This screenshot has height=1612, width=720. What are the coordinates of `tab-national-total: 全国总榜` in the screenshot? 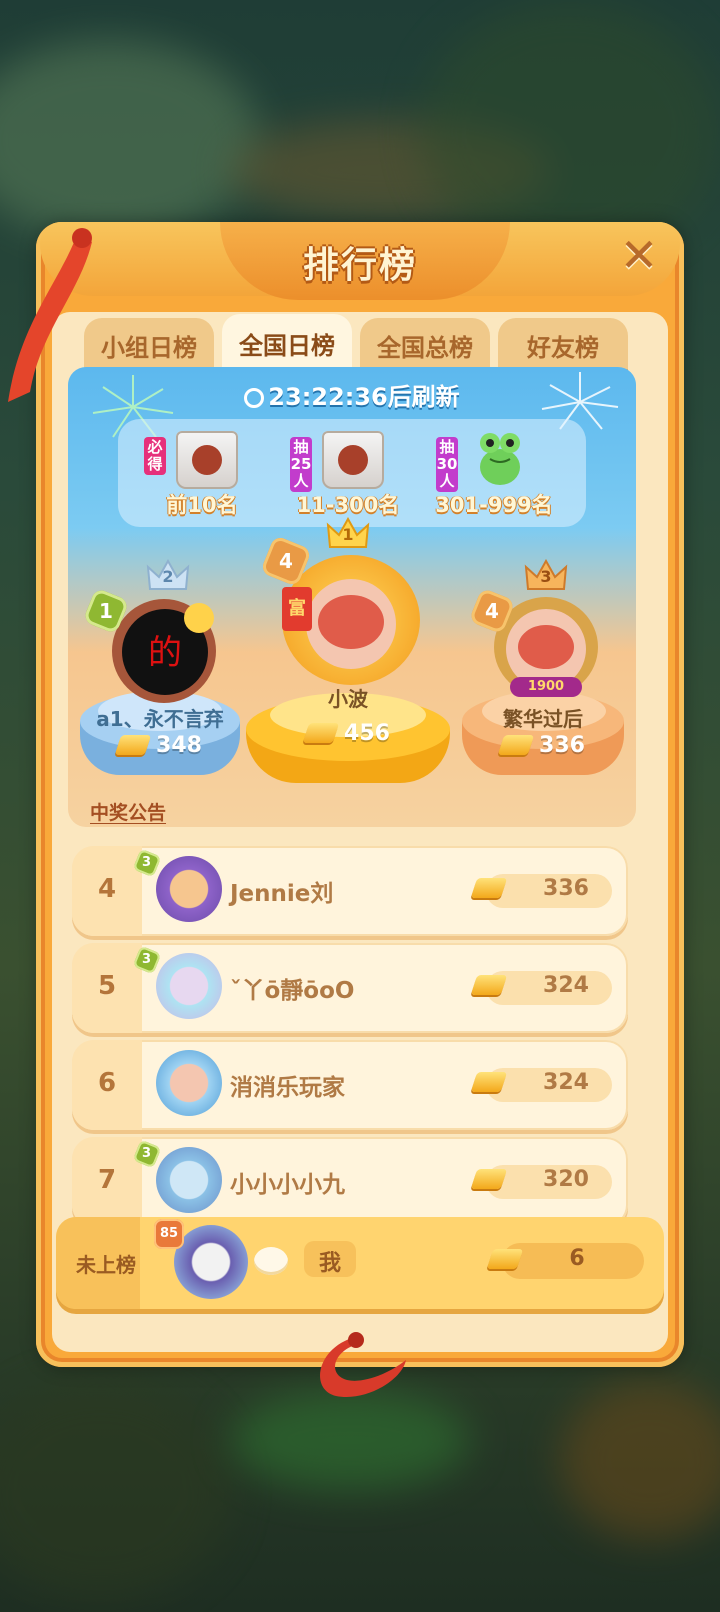 It's located at (425, 345).